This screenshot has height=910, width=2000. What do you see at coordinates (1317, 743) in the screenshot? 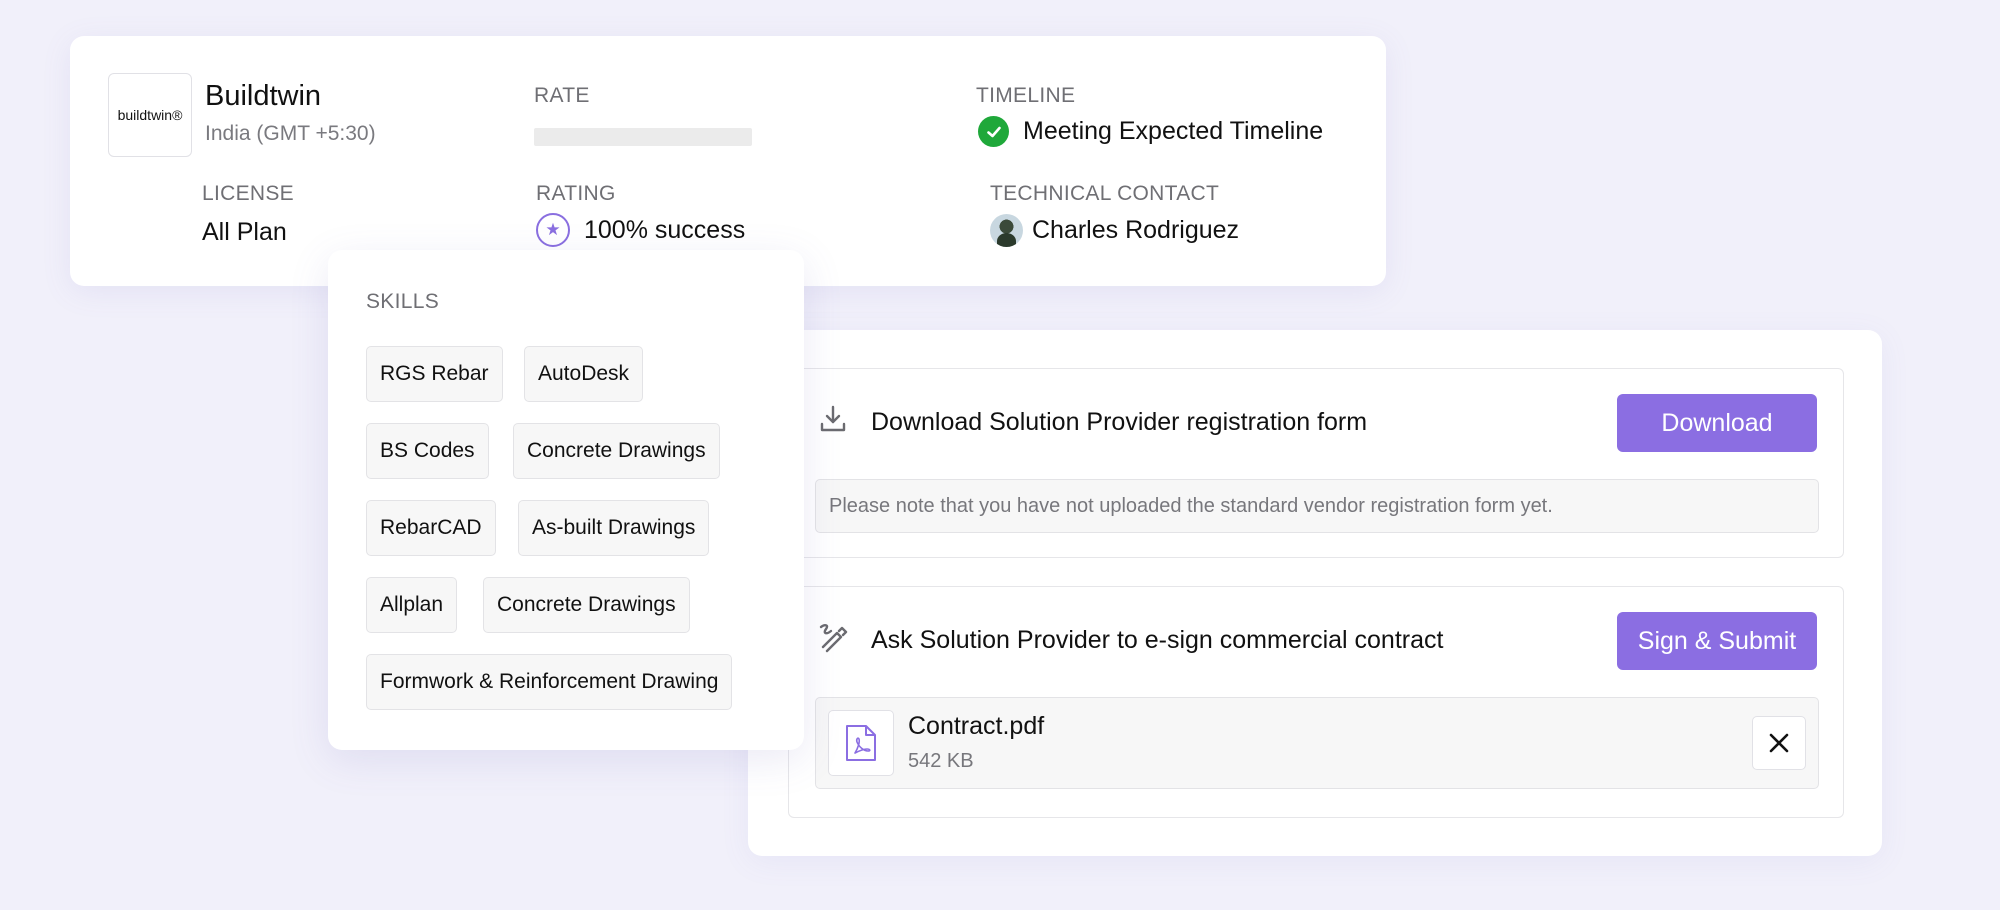
I see `attached-file: Contract.pdf 542 KB` at bounding box center [1317, 743].